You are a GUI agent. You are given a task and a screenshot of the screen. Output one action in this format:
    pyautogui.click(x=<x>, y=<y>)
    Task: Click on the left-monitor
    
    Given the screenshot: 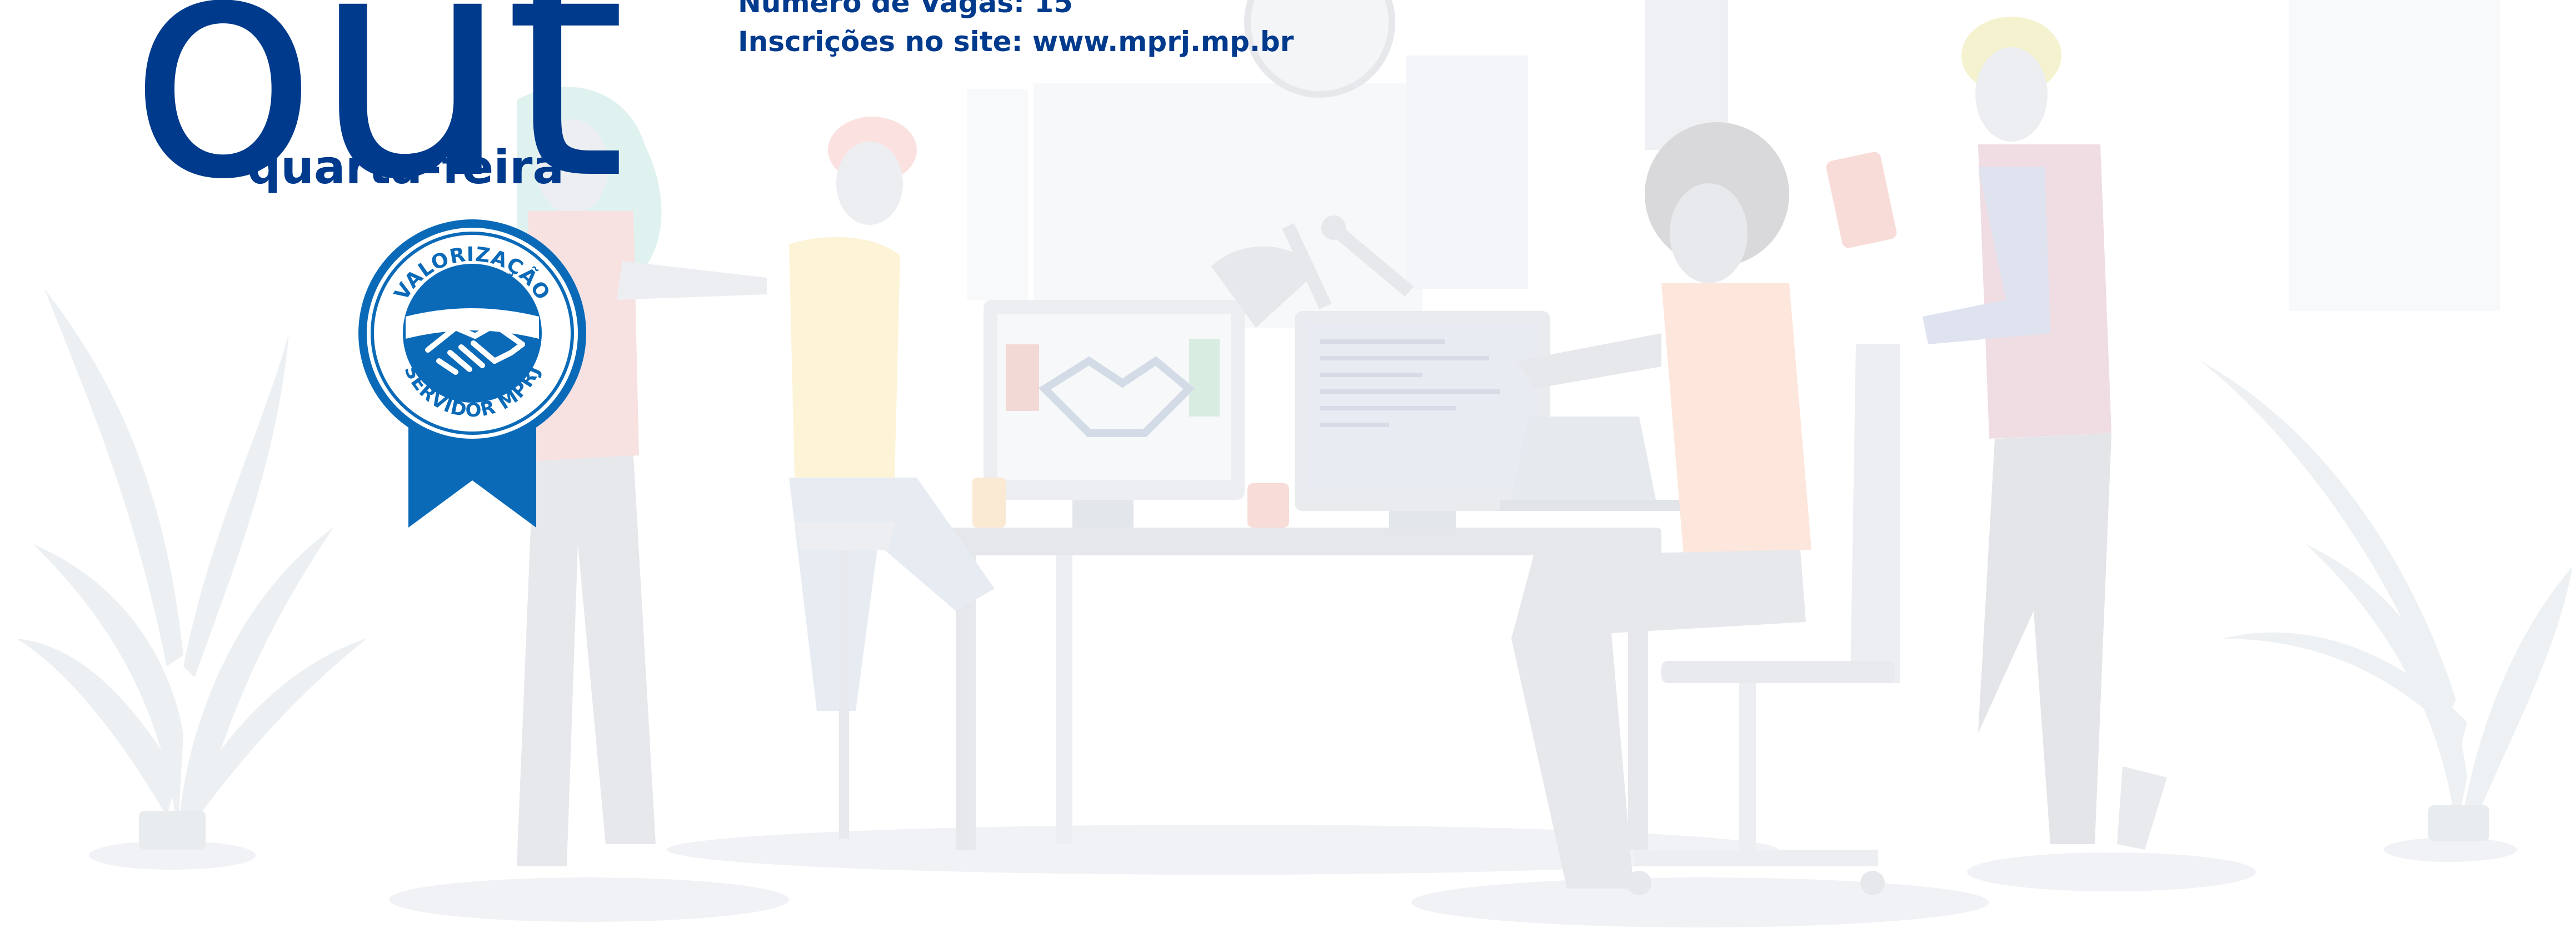 What is the action you would take?
    pyautogui.click(x=1114, y=414)
    